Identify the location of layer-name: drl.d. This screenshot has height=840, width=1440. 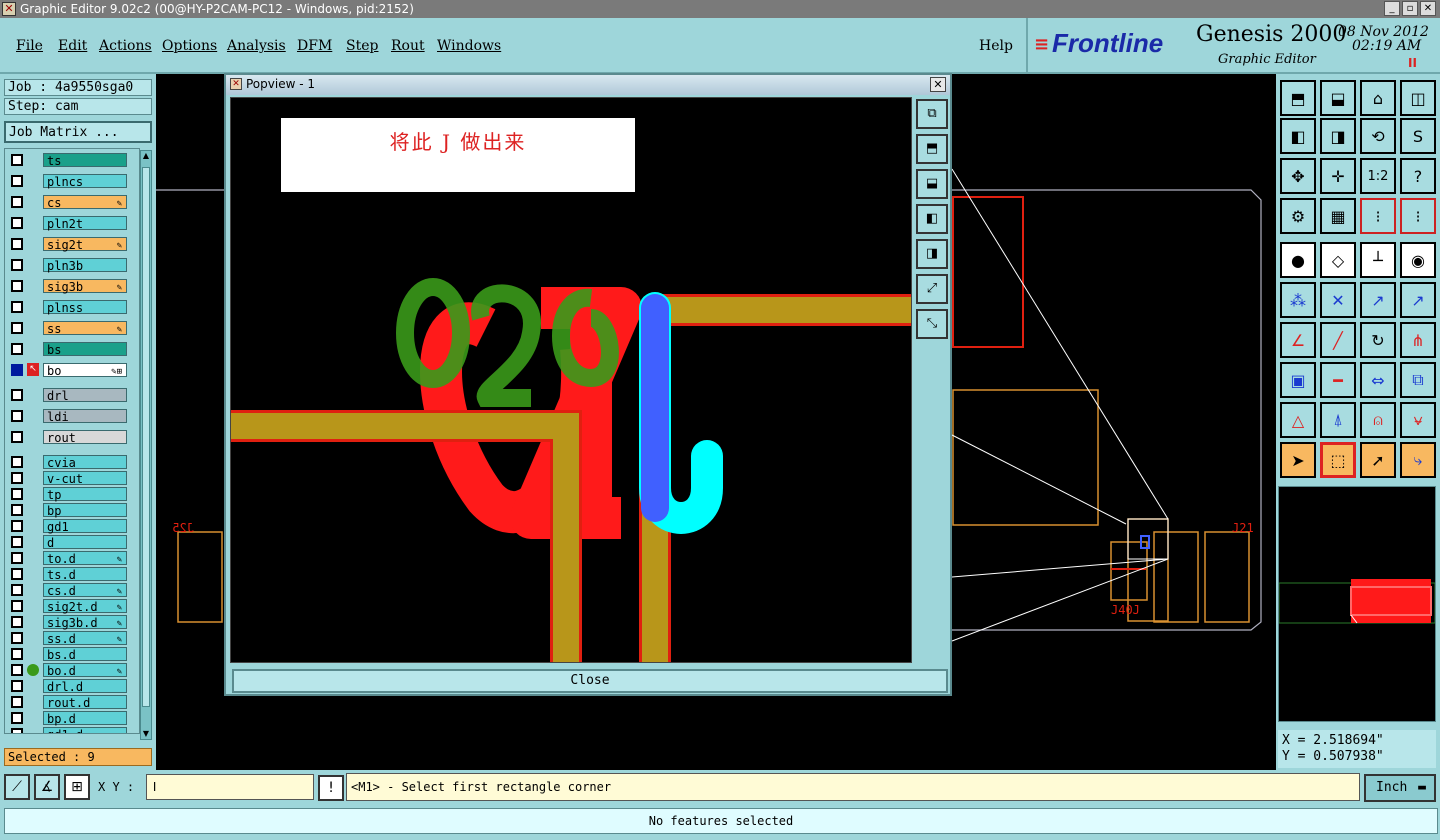
(85, 686).